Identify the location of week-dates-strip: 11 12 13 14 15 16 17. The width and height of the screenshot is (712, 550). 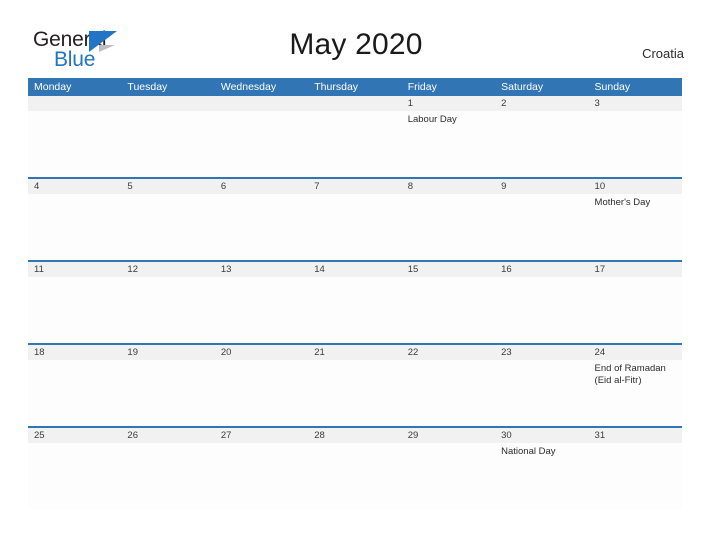
(355, 269).